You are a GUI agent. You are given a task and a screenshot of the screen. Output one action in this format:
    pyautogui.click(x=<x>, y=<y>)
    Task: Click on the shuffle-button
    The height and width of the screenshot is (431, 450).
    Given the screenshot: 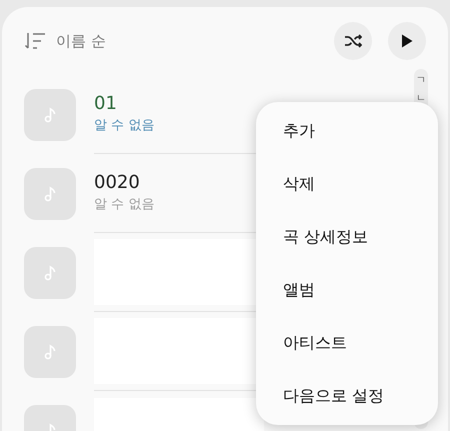 What is the action you would take?
    pyautogui.click(x=353, y=41)
    